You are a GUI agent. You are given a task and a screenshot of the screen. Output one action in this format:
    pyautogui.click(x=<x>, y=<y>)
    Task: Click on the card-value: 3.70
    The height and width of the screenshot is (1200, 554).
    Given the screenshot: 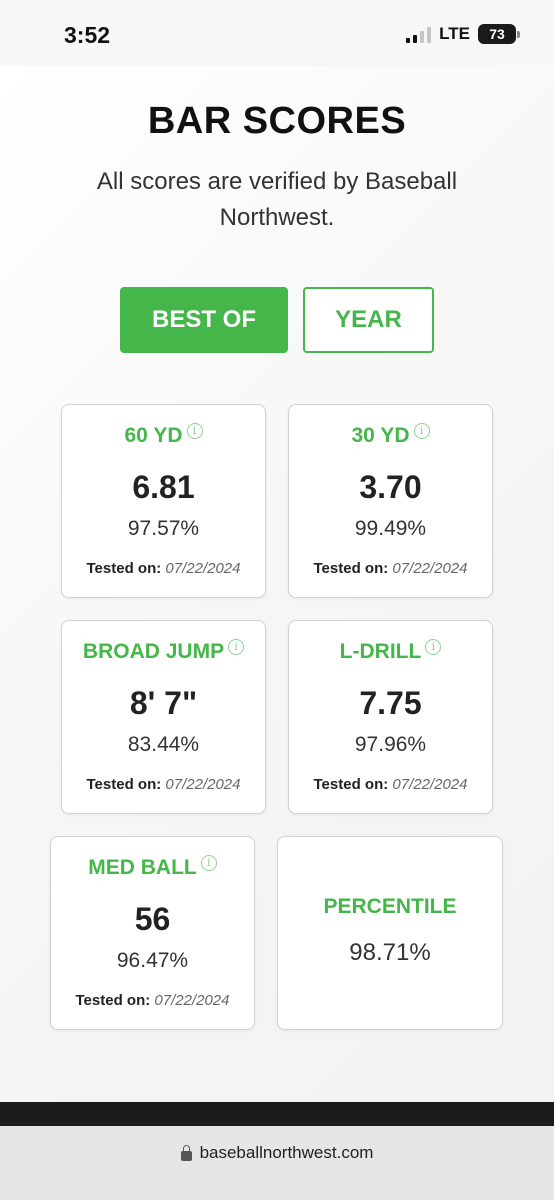 What is the action you would take?
    pyautogui.click(x=390, y=487)
    